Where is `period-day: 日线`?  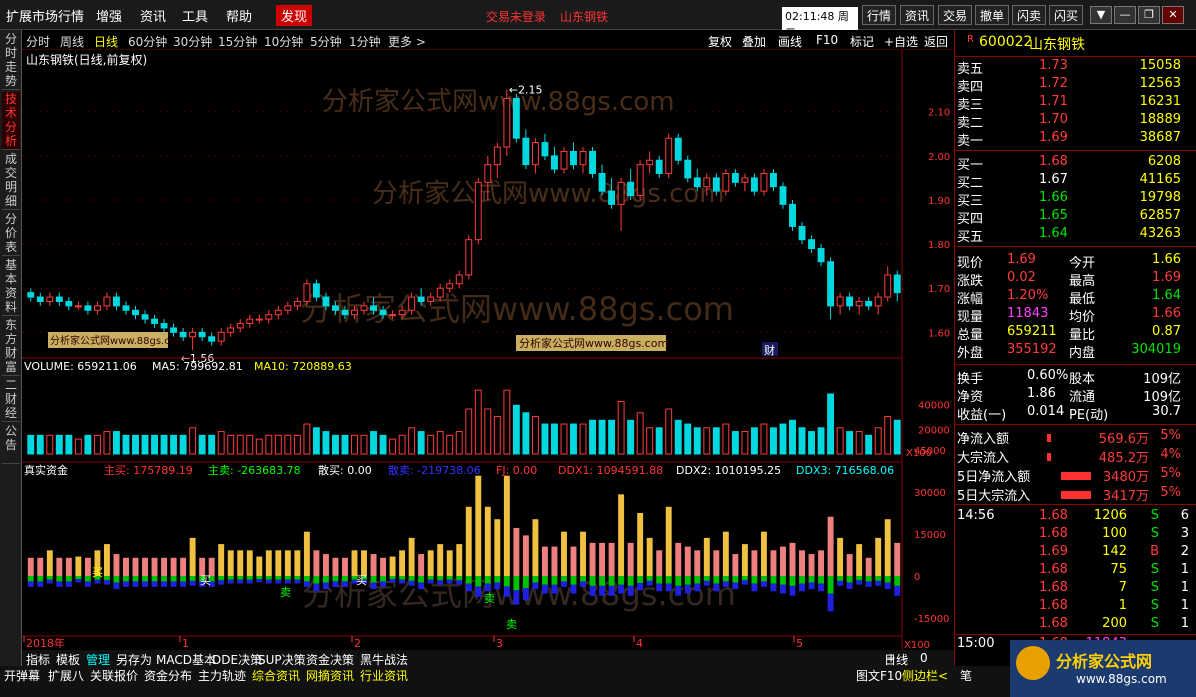 period-day: 日线 is located at coordinates (106, 41).